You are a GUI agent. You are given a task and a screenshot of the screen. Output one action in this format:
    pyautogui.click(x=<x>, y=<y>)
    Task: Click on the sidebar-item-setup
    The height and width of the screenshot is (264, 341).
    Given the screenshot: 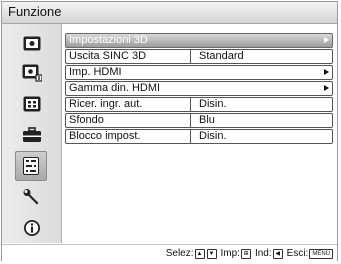 What is the action you would take?
    pyautogui.click(x=32, y=135)
    